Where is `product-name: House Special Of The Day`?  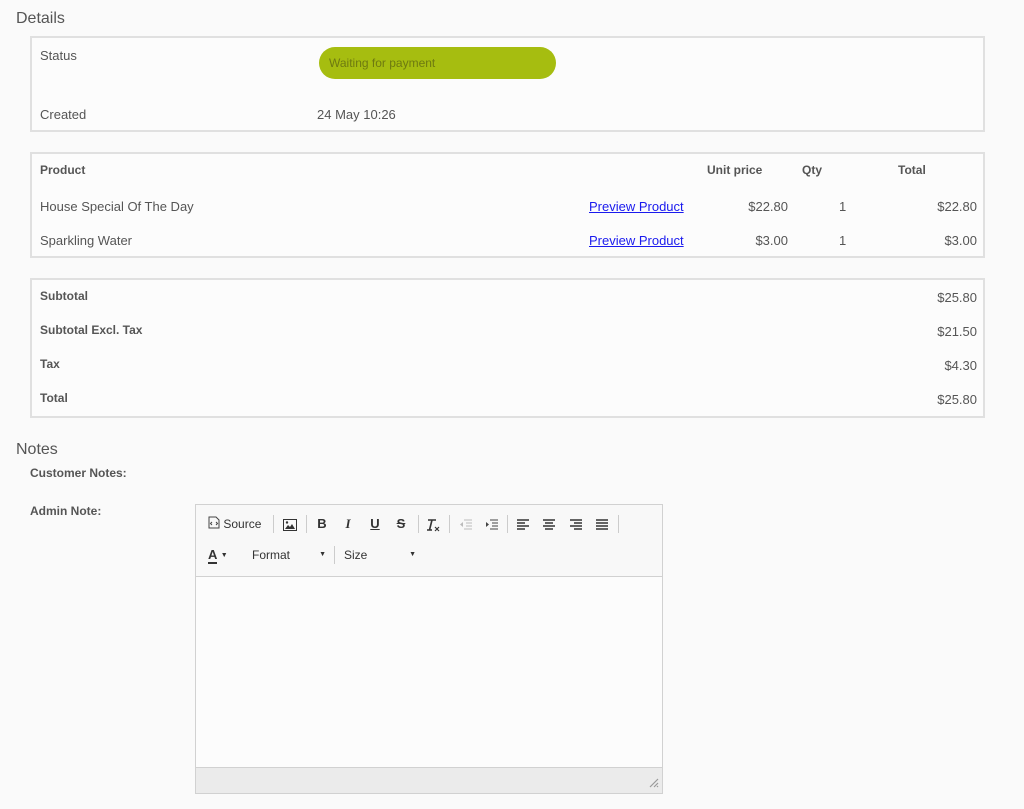
product-name: House Special Of The Day is located at coordinates (117, 206).